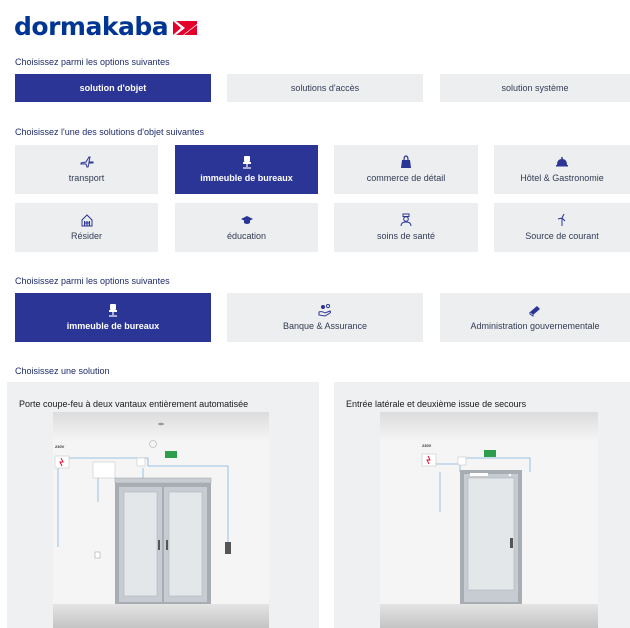  I want to click on option-solution-objet: solution d'objet, so click(113, 88).